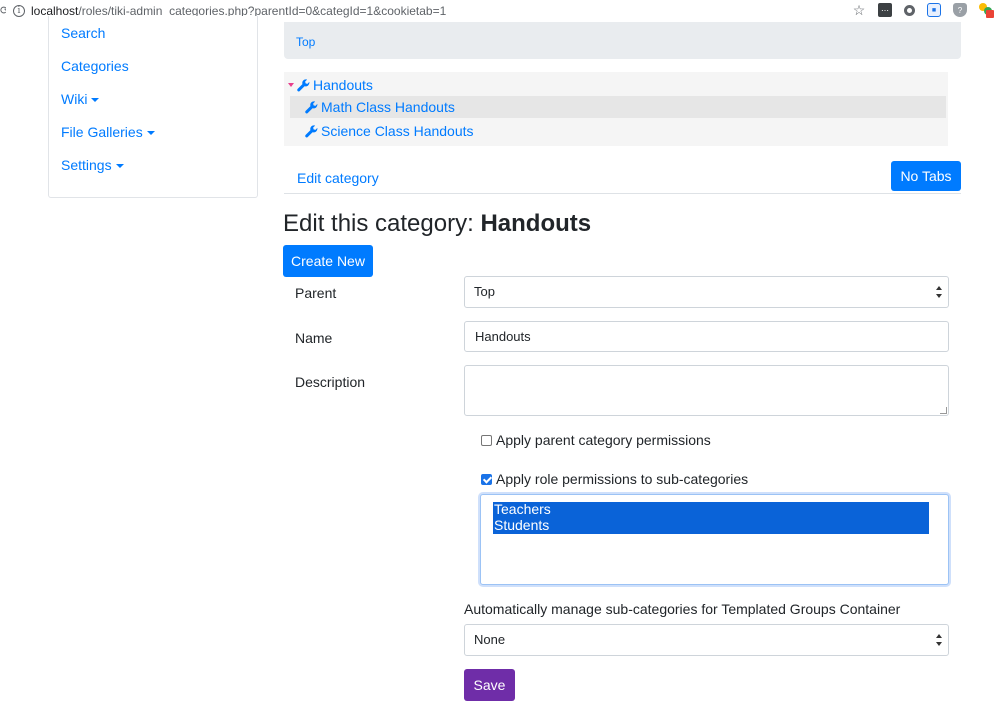 Image resolution: width=999 pixels, height=712 pixels. What do you see at coordinates (108, 132) in the screenshot?
I see `sidebar-item-file-galleries: File Galleries` at bounding box center [108, 132].